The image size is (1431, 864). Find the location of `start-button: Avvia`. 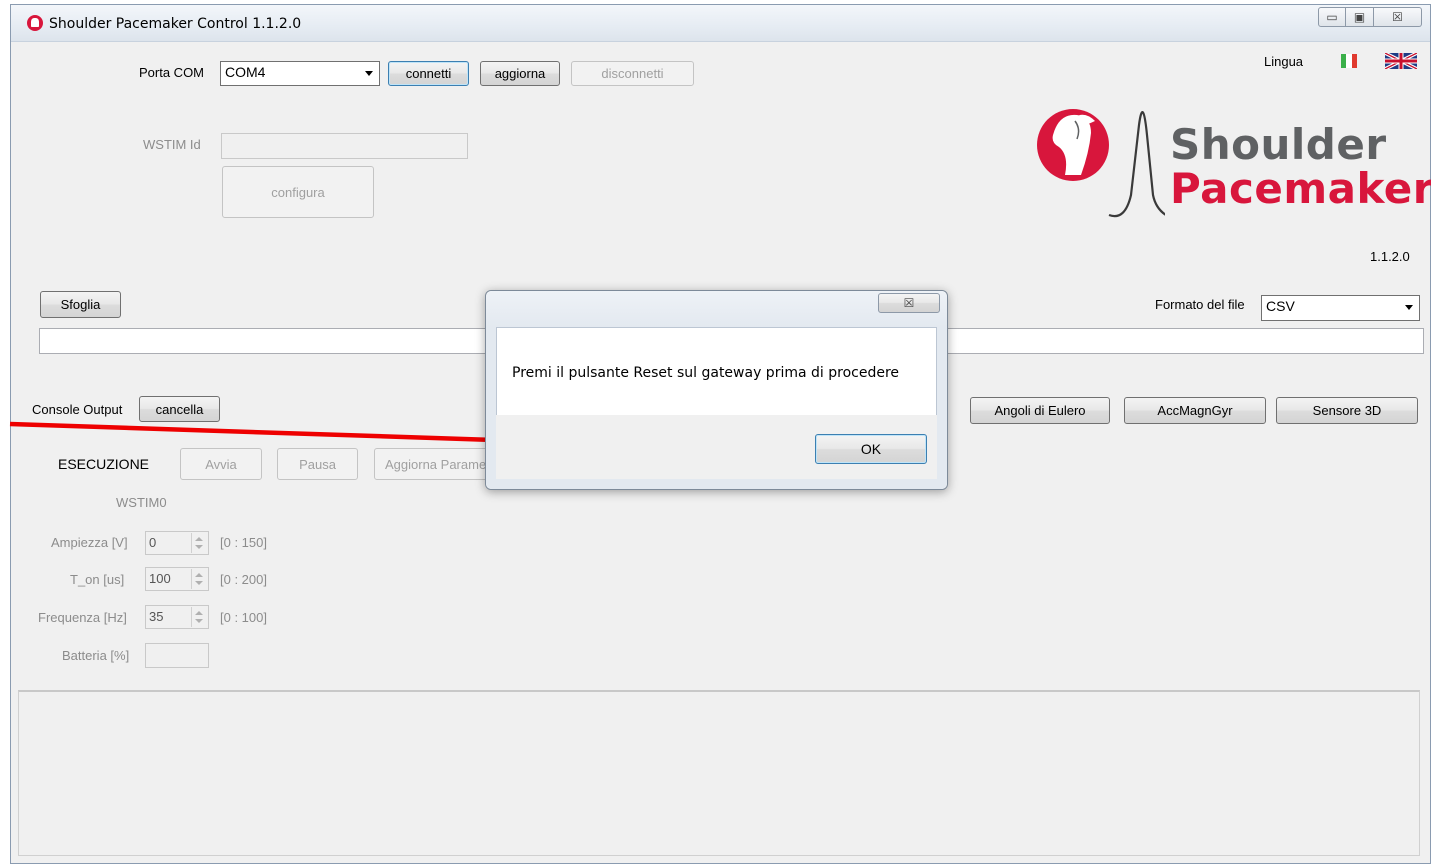

start-button: Avvia is located at coordinates (221, 464).